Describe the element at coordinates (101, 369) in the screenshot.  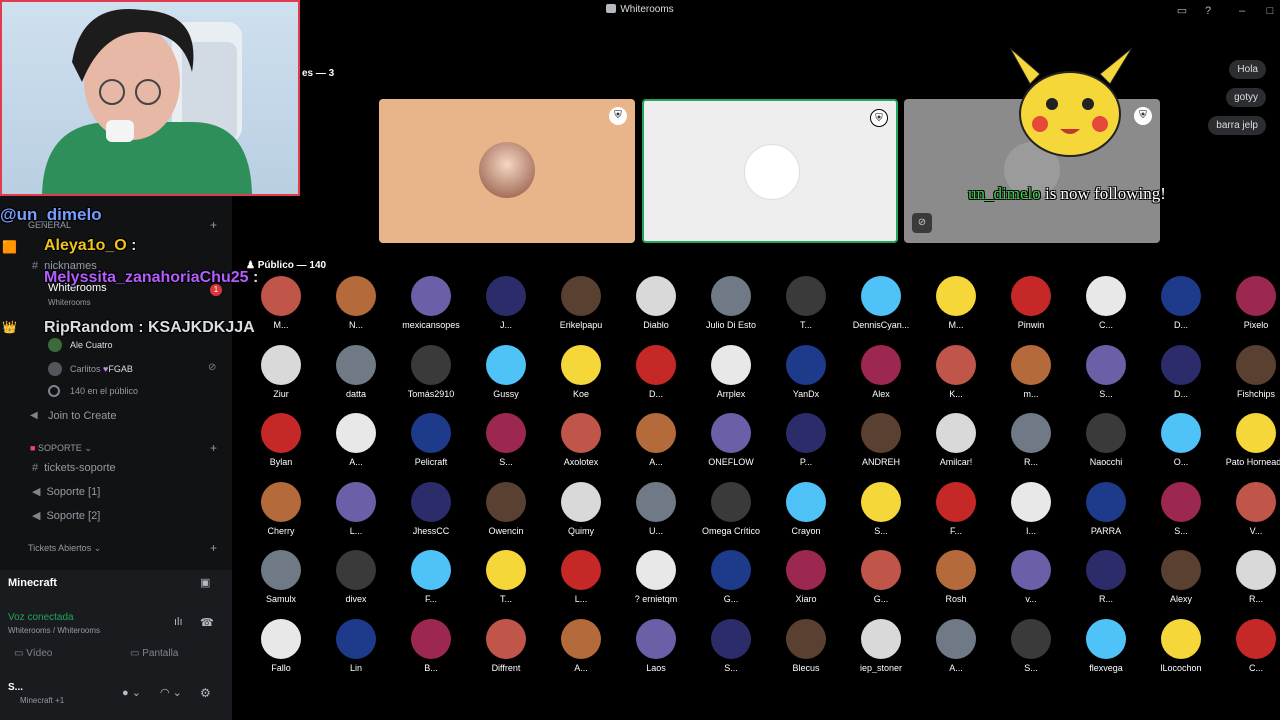
I see `voice-user-carlitos: Carlitos ♥FGAB` at that location.